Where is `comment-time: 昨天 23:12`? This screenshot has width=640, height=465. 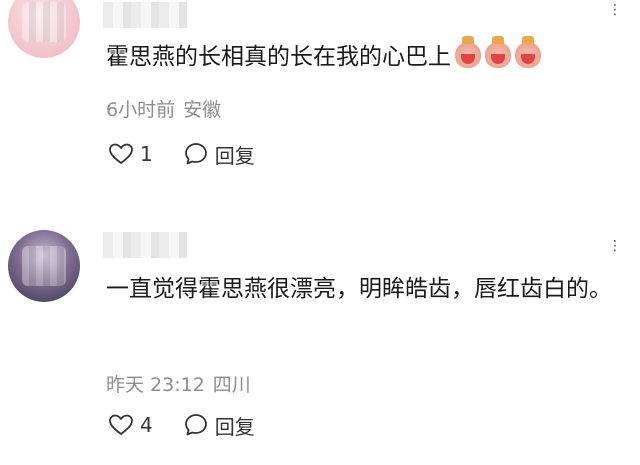
comment-time: 昨天 23:12 is located at coordinates (155, 385).